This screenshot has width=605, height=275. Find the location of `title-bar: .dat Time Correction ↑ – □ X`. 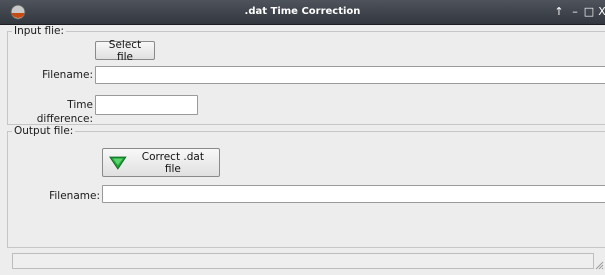

title-bar: .dat Time Correction ↑ – □ X is located at coordinates (302, 12).